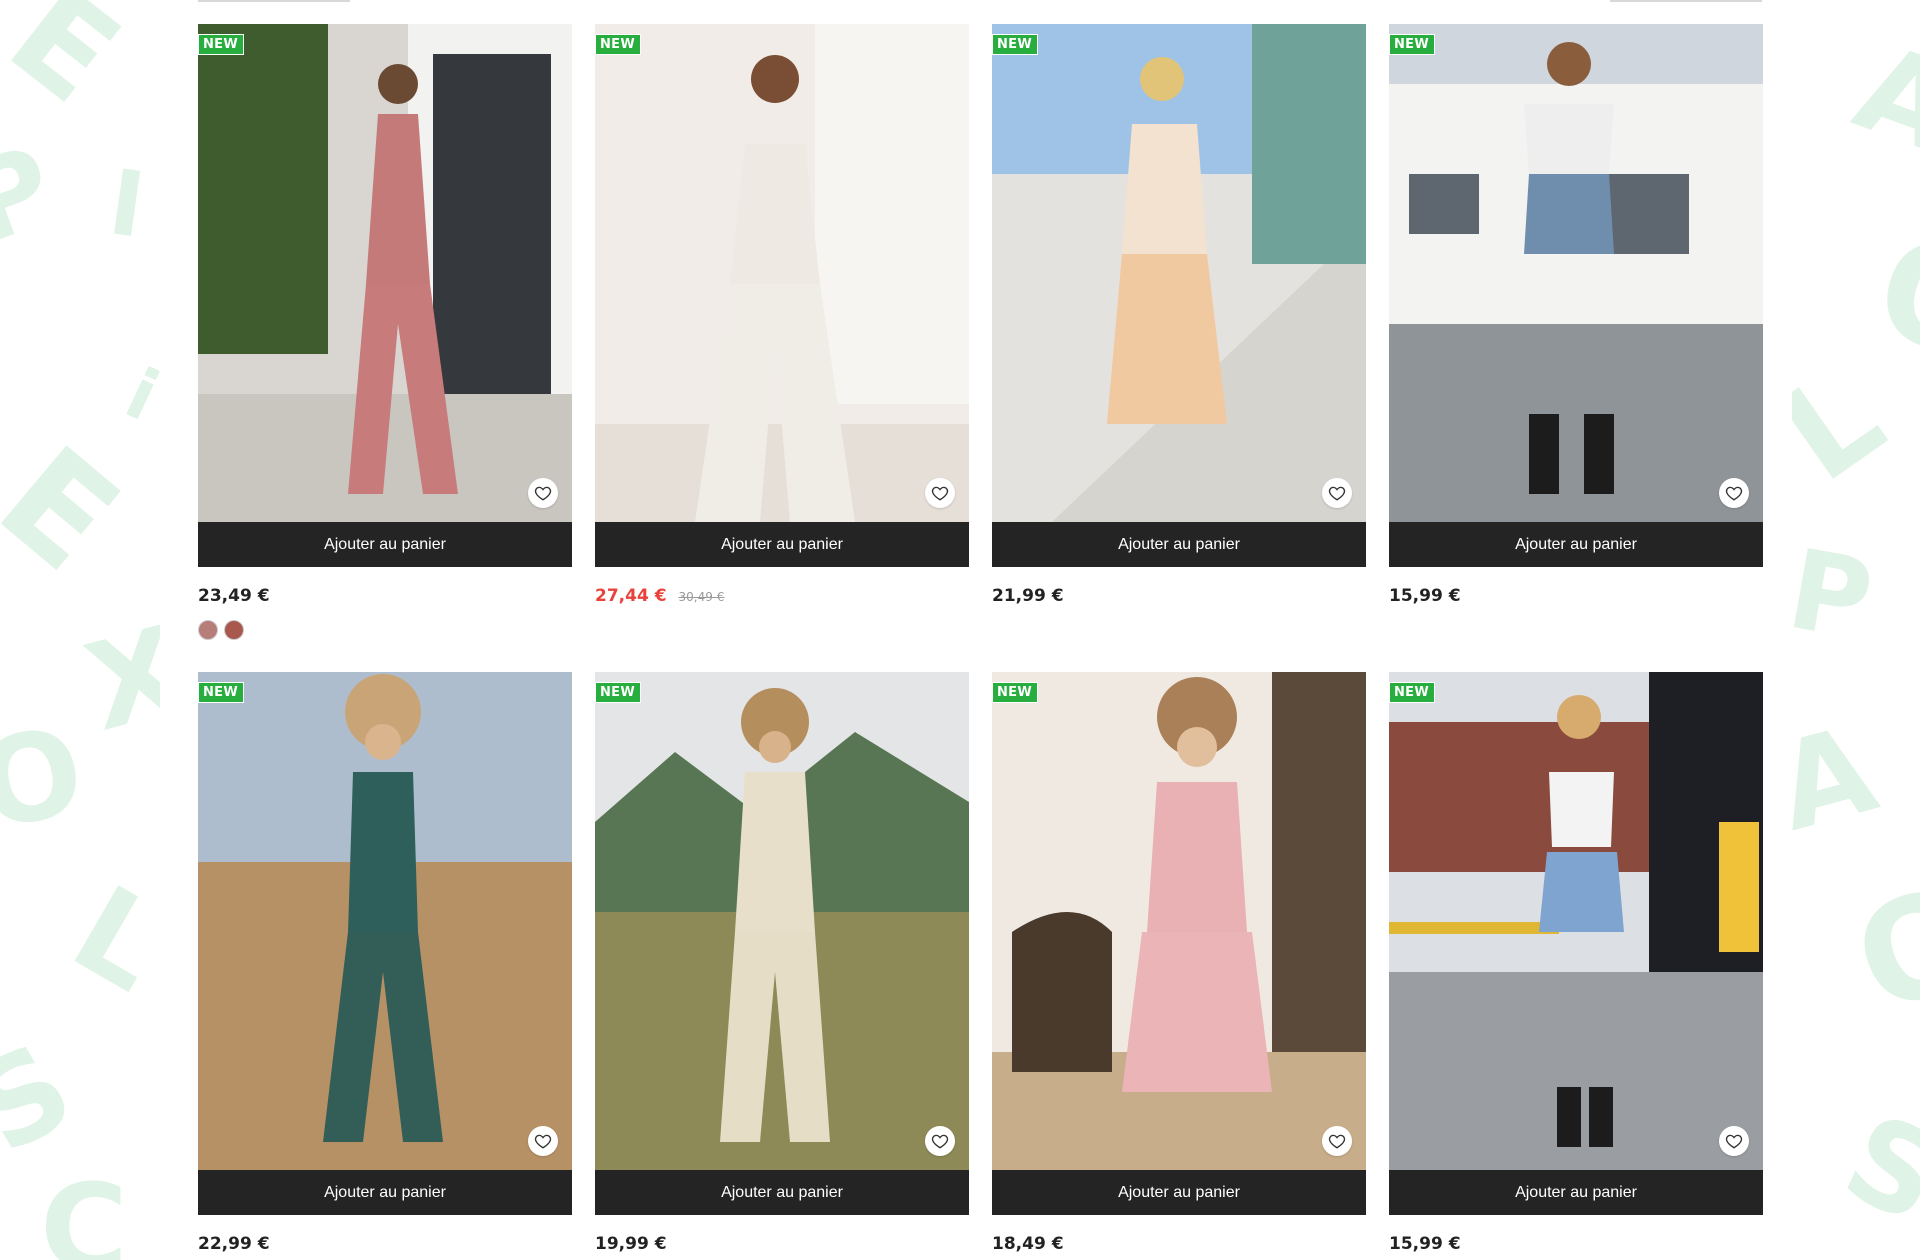  What do you see at coordinates (631, 1244) in the screenshot?
I see `price: 19,99 €` at bounding box center [631, 1244].